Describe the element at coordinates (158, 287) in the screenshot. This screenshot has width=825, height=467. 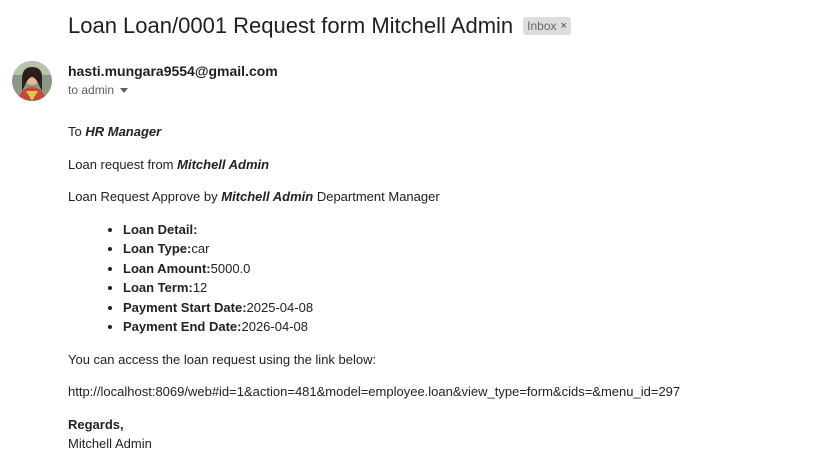
I see `detail-label: Loan Term:` at that location.